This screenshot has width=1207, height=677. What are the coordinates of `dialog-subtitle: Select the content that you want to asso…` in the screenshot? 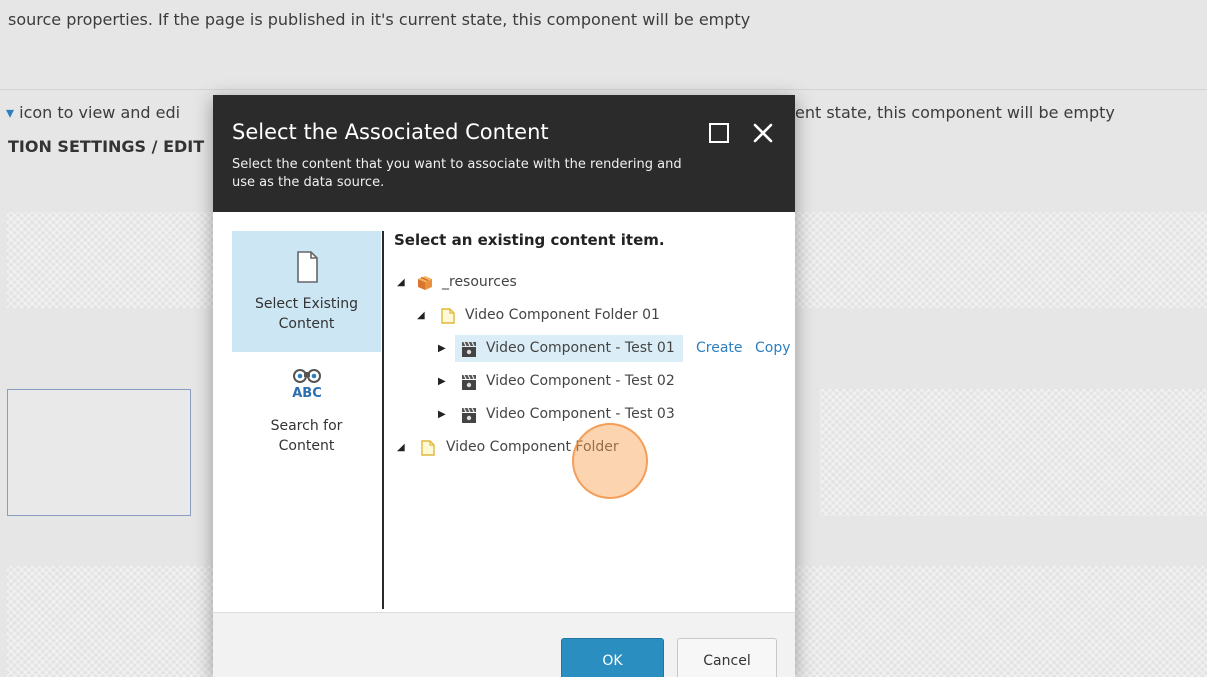 It's located at (457, 173).